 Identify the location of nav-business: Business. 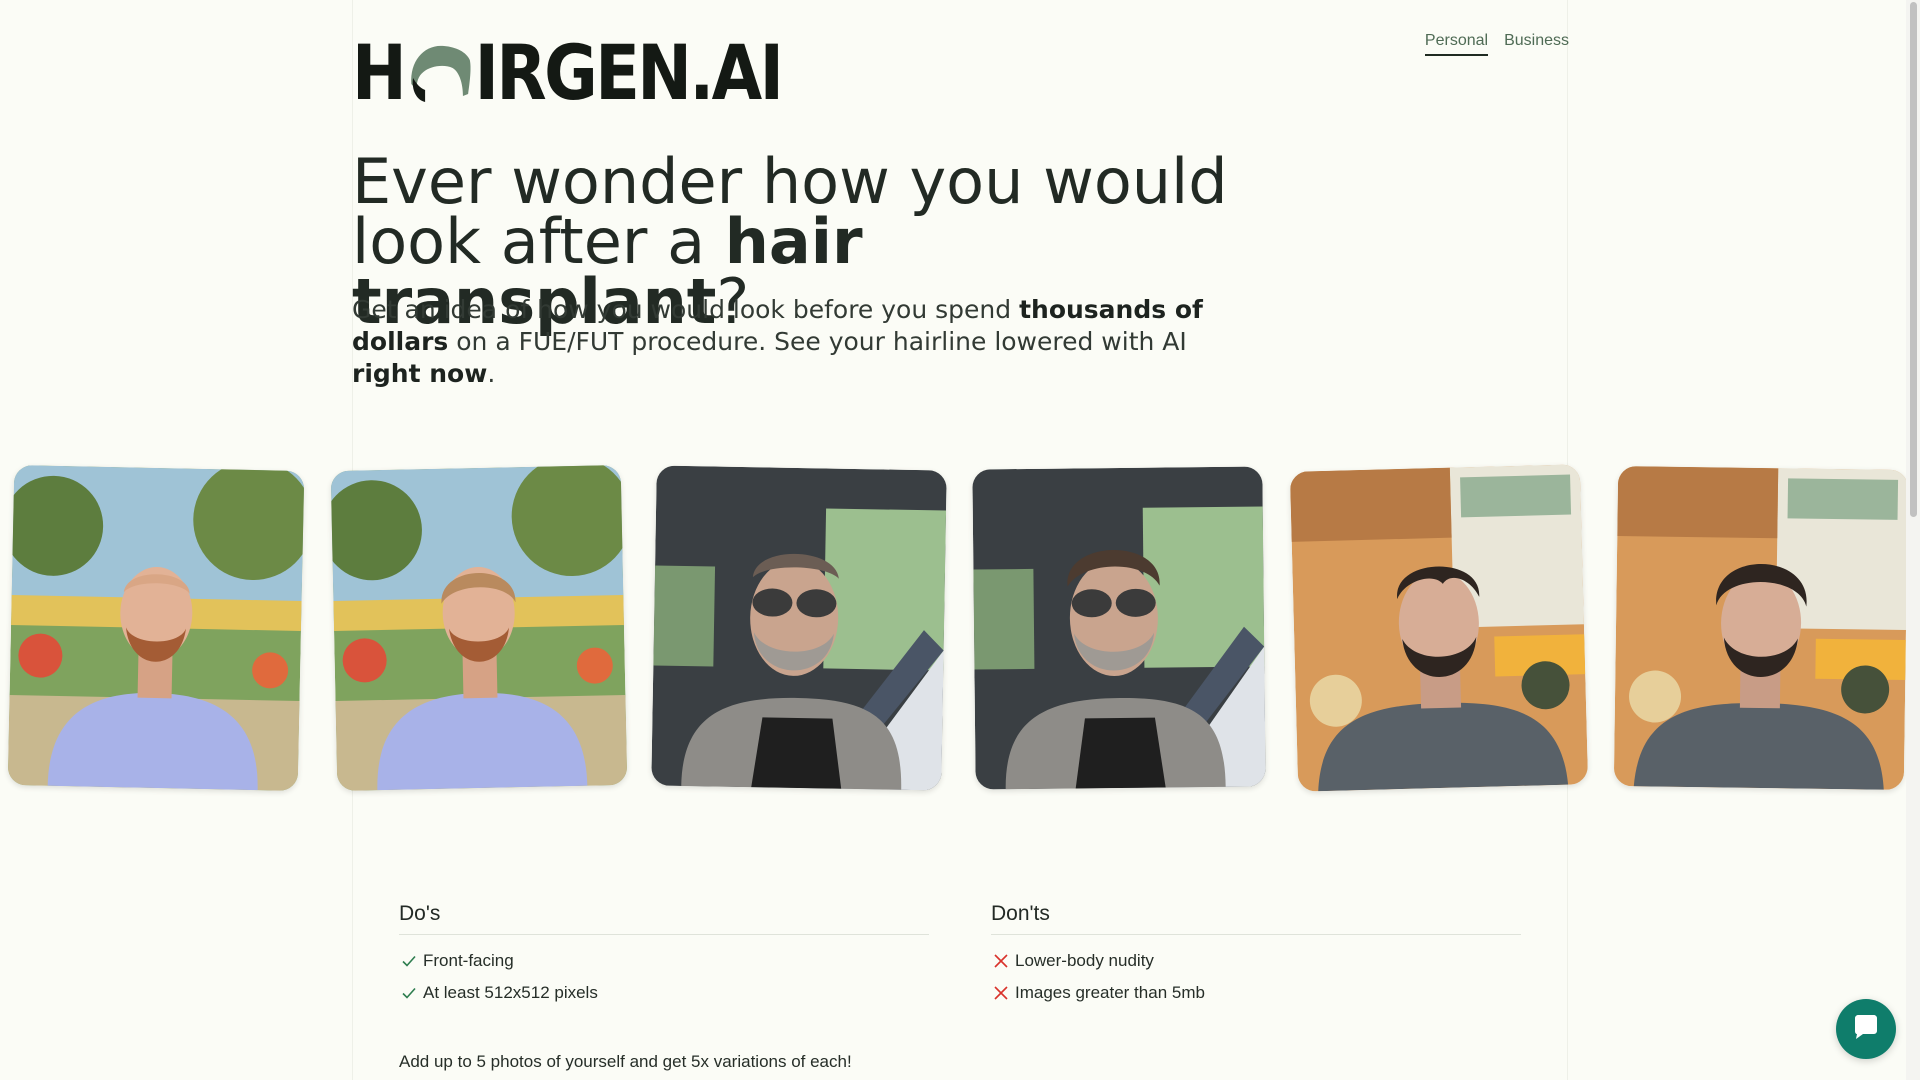
(1536, 44).